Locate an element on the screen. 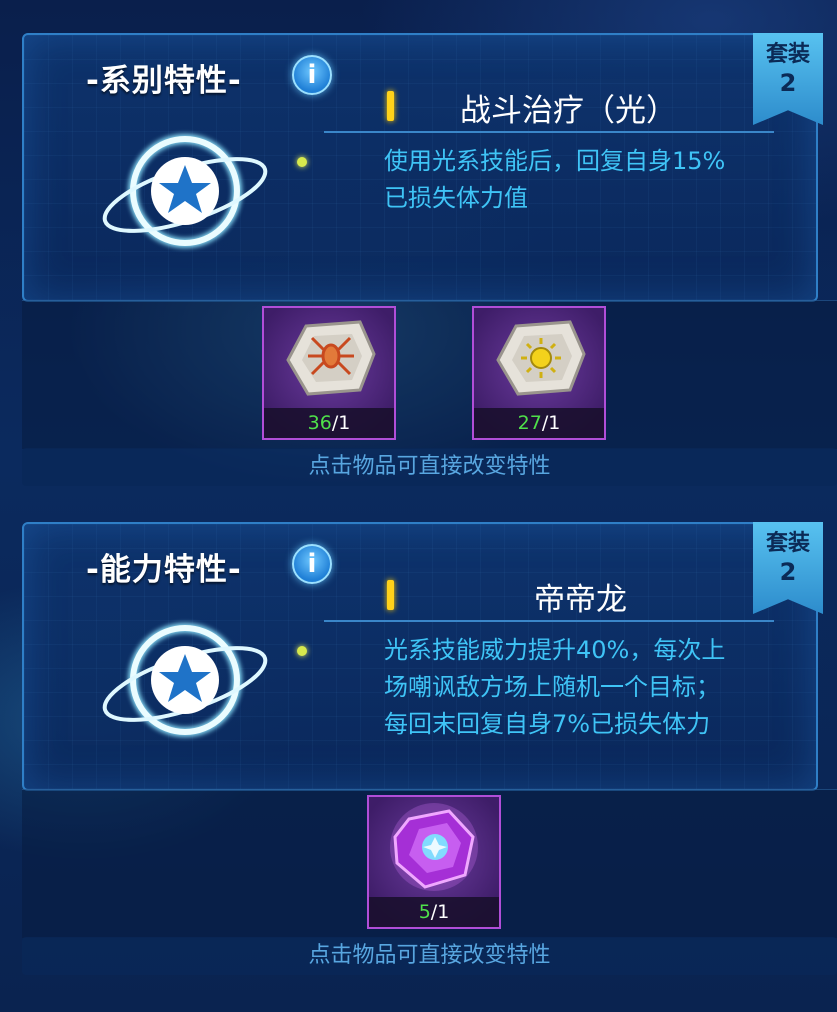 The image size is (837, 1012). section-heading: -能力特性- is located at coordinates (164, 570).